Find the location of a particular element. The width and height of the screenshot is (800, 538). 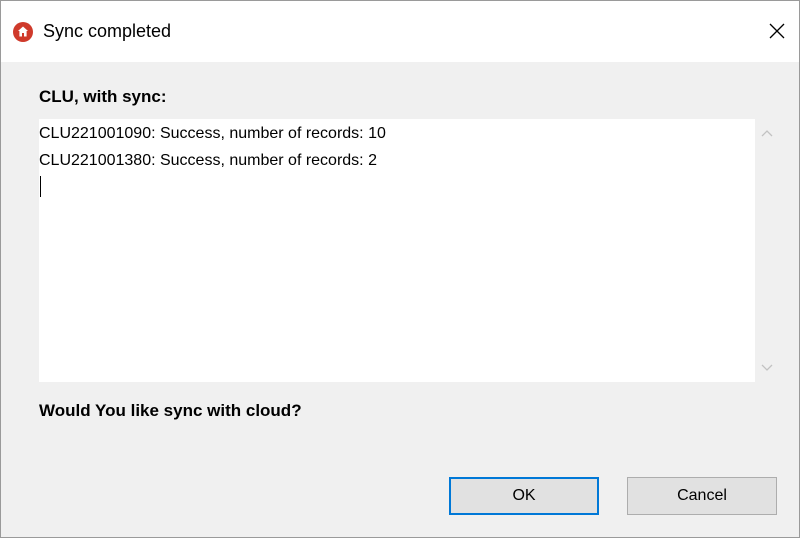

section-label: CLU, with sync: is located at coordinates (103, 96).